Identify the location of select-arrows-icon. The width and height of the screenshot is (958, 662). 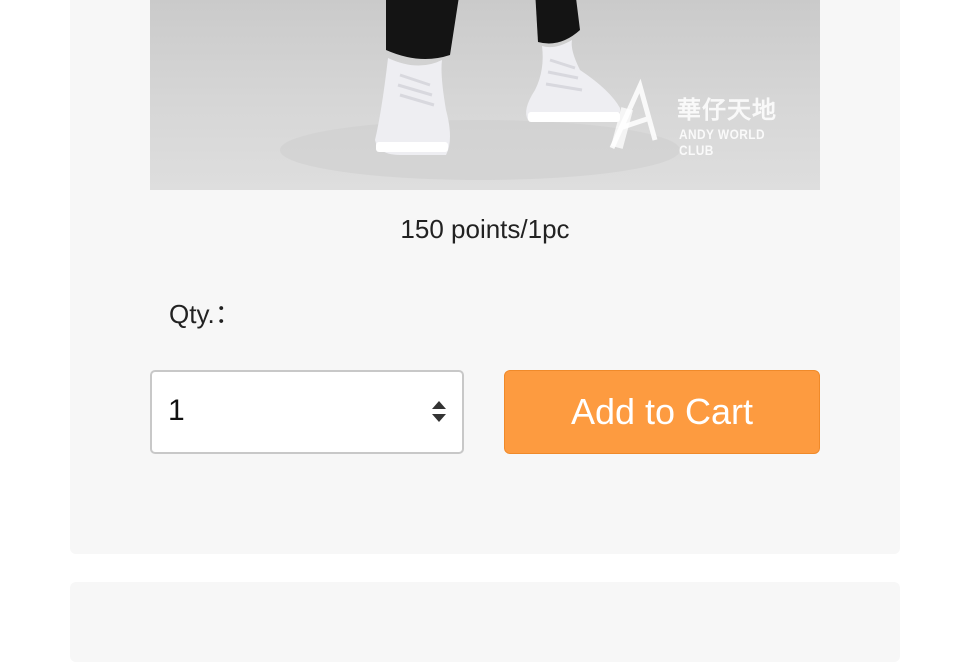
(439, 413).